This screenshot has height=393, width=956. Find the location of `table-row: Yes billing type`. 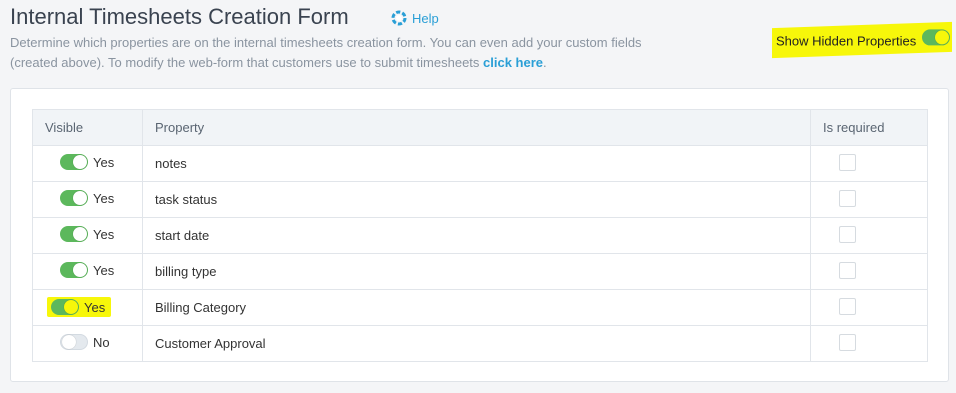

table-row: Yes billing type is located at coordinates (480, 271).